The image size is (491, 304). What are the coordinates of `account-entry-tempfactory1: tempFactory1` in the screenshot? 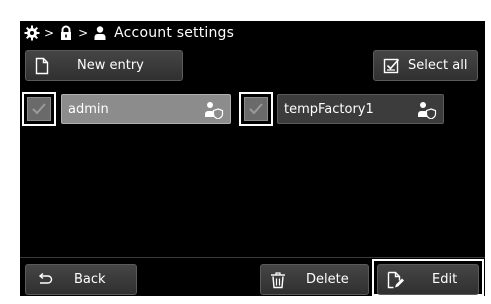 It's located at (360, 109).